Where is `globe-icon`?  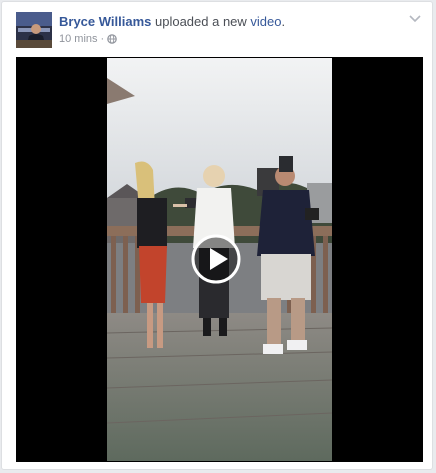
globe-icon is located at coordinates (112, 39).